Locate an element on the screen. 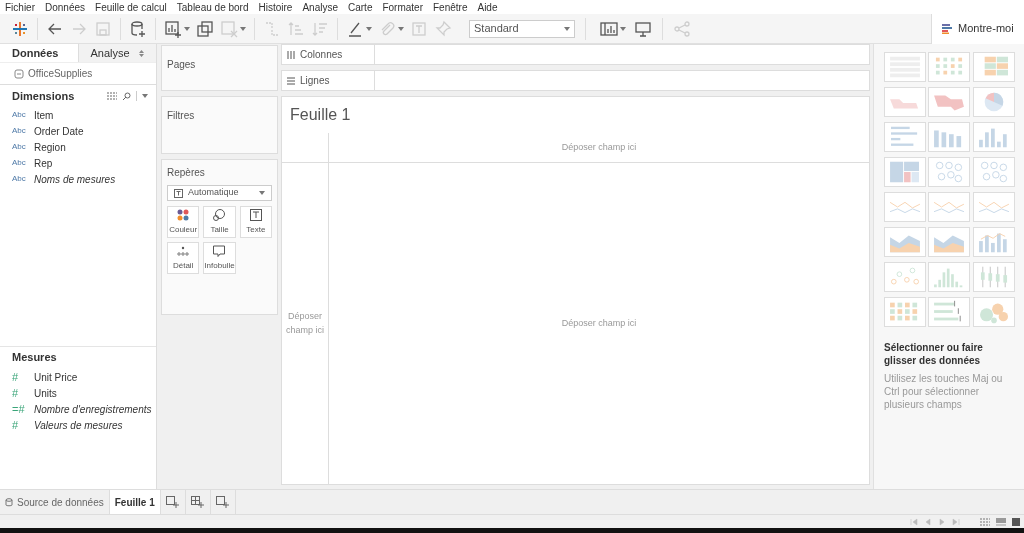 The width and height of the screenshot is (1024, 533). mark-type-dropdown: Automatique is located at coordinates (219, 193).